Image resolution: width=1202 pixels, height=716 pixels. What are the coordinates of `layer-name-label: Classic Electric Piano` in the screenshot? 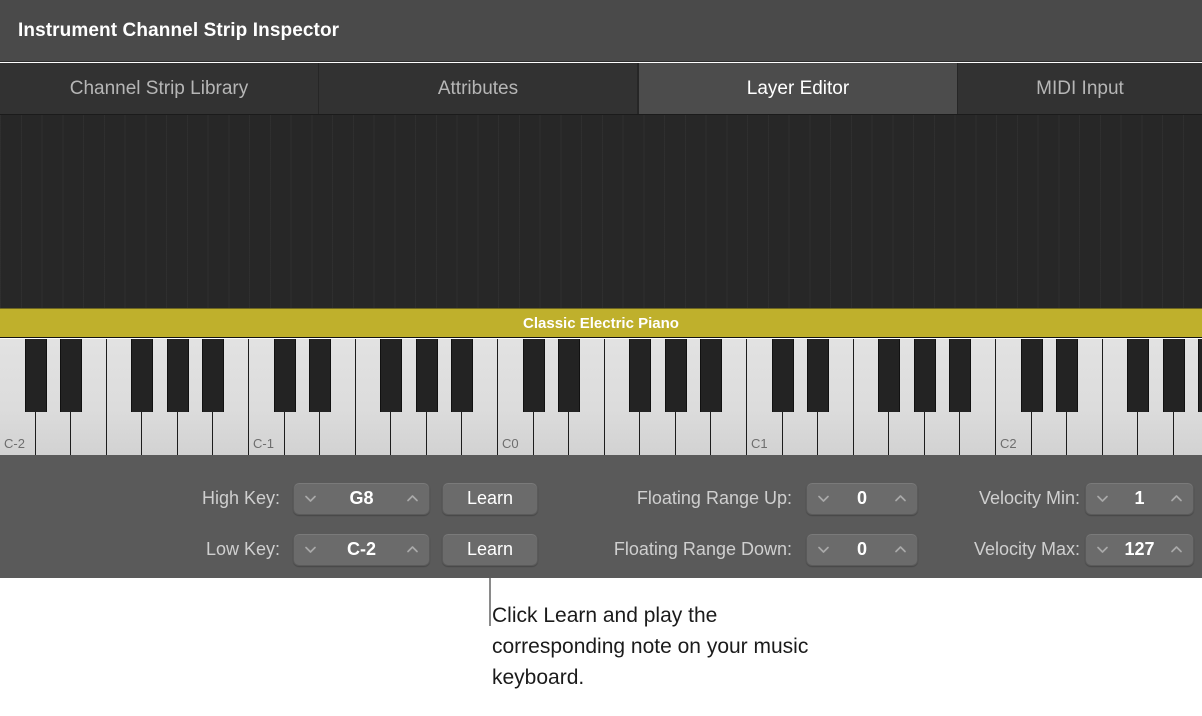 It's located at (601, 323).